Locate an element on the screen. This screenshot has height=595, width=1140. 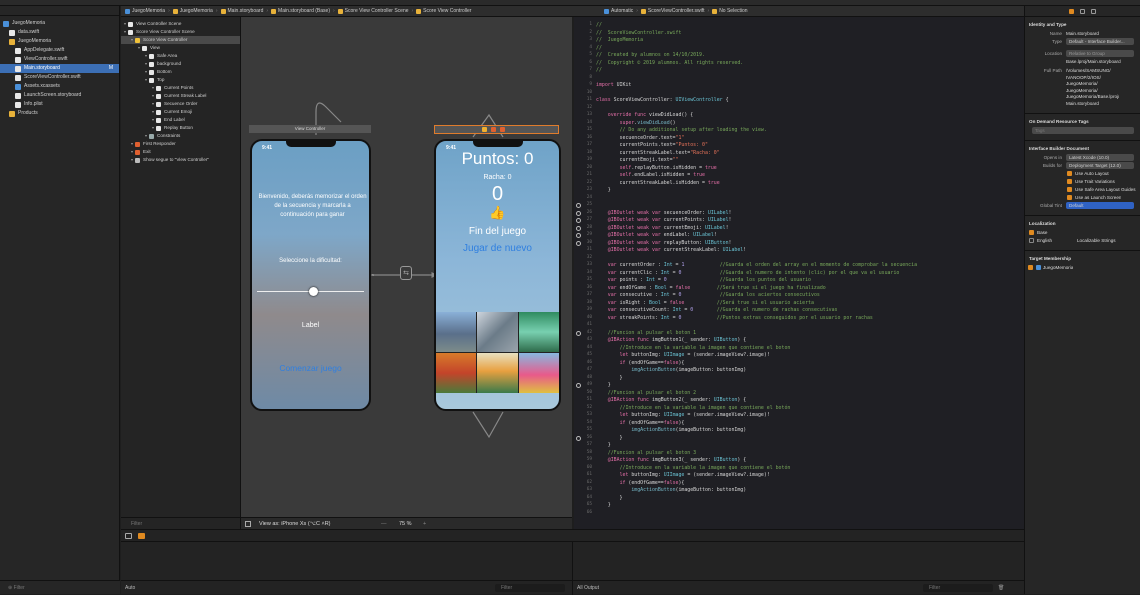
breadcrumb-item: Main.storyboard (Base) is located at coordinates (300, 11).